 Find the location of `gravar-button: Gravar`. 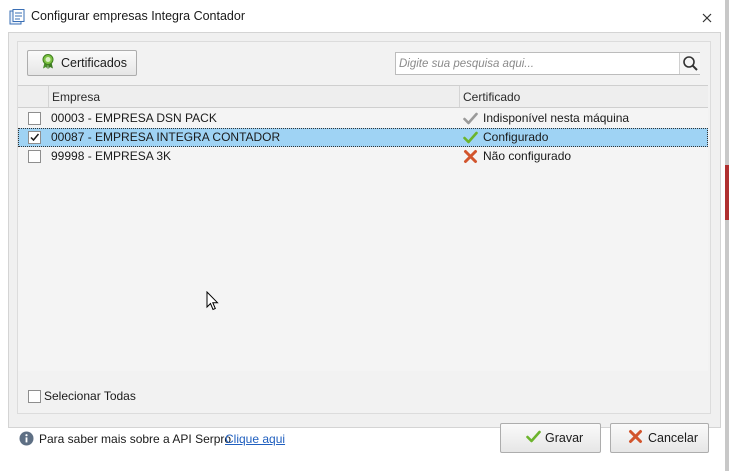

gravar-button: Gravar is located at coordinates (550, 438).